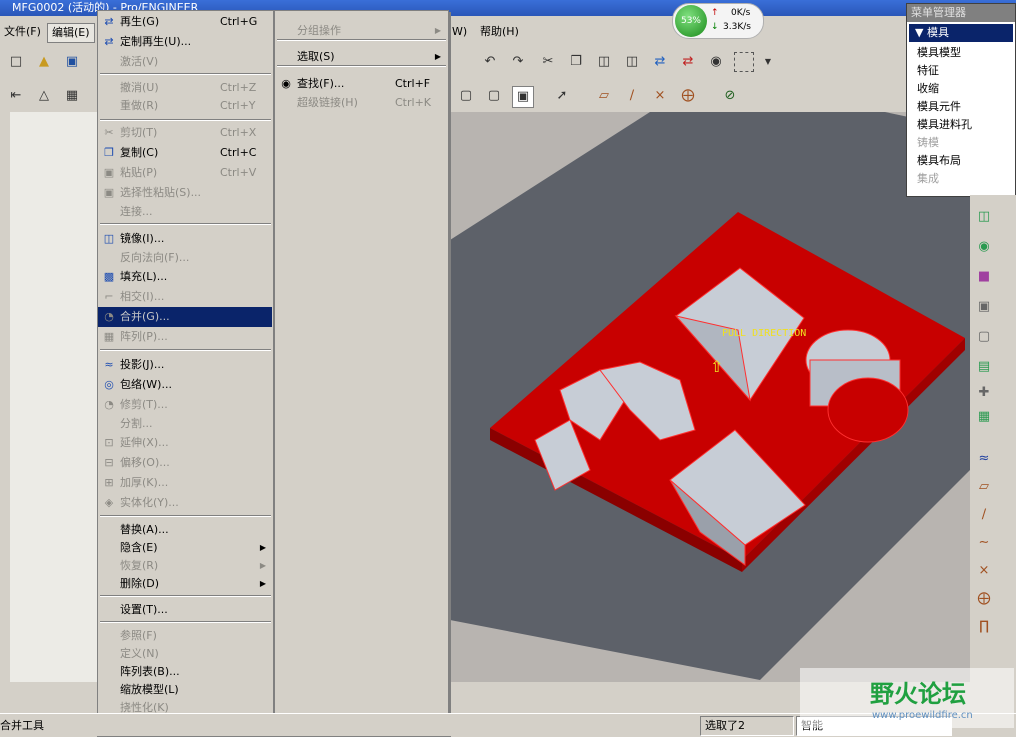 The image size is (1016, 737). Describe the element at coordinates (361, 84) in the screenshot. I see `edit-menu-item: ◉ 查找(F)... Ctrl+F` at that location.